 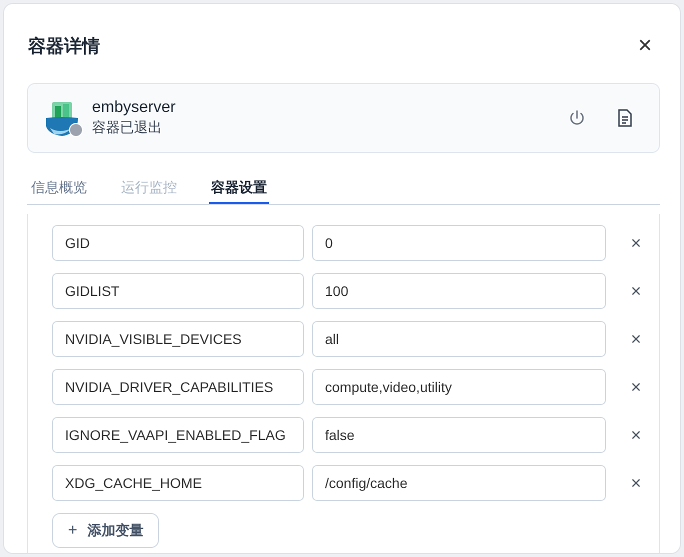 I want to click on power-icon, so click(x=577, y=118).